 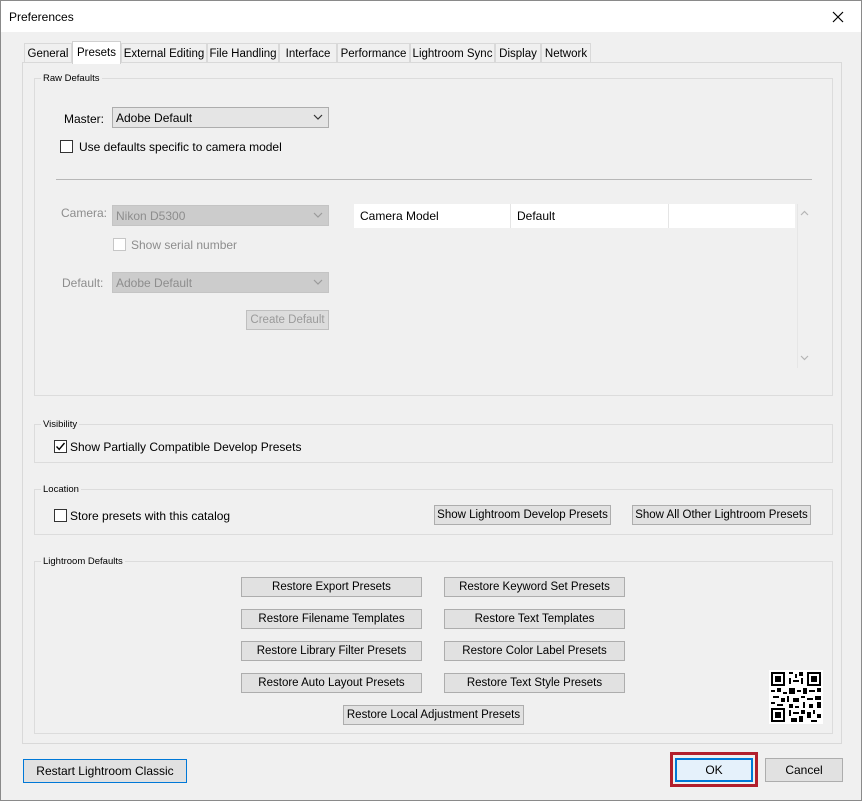 What do you see at coordinates (154, 117) in the screenshot?
I see `master-select-value: Adobe Default` at bounding box center [154, 117].